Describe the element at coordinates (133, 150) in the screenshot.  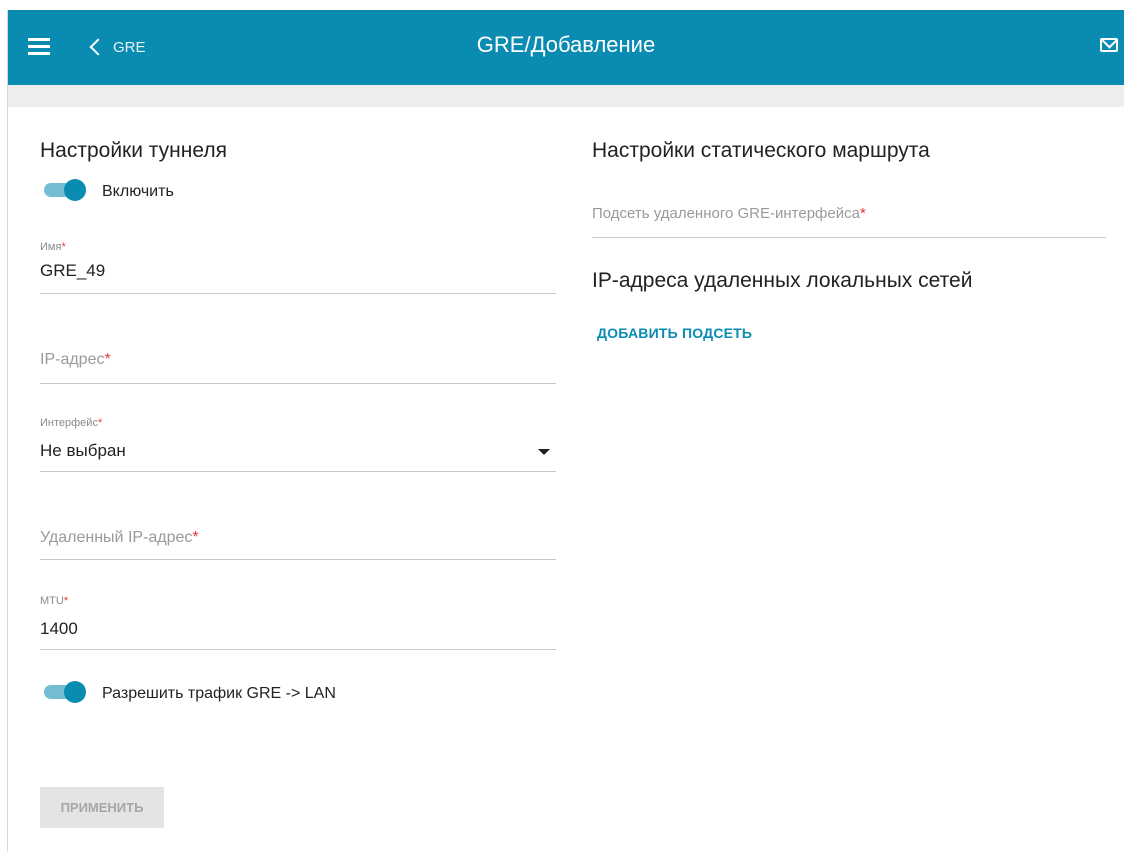
I see `tunnel-settings-title: Настройки туннеля` at that location.